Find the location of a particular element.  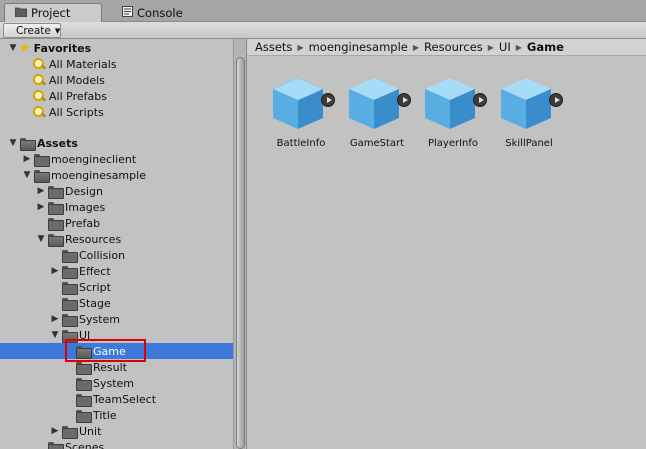

tree-item-effect: ▶ Effect is located at coordinates (116, 271).